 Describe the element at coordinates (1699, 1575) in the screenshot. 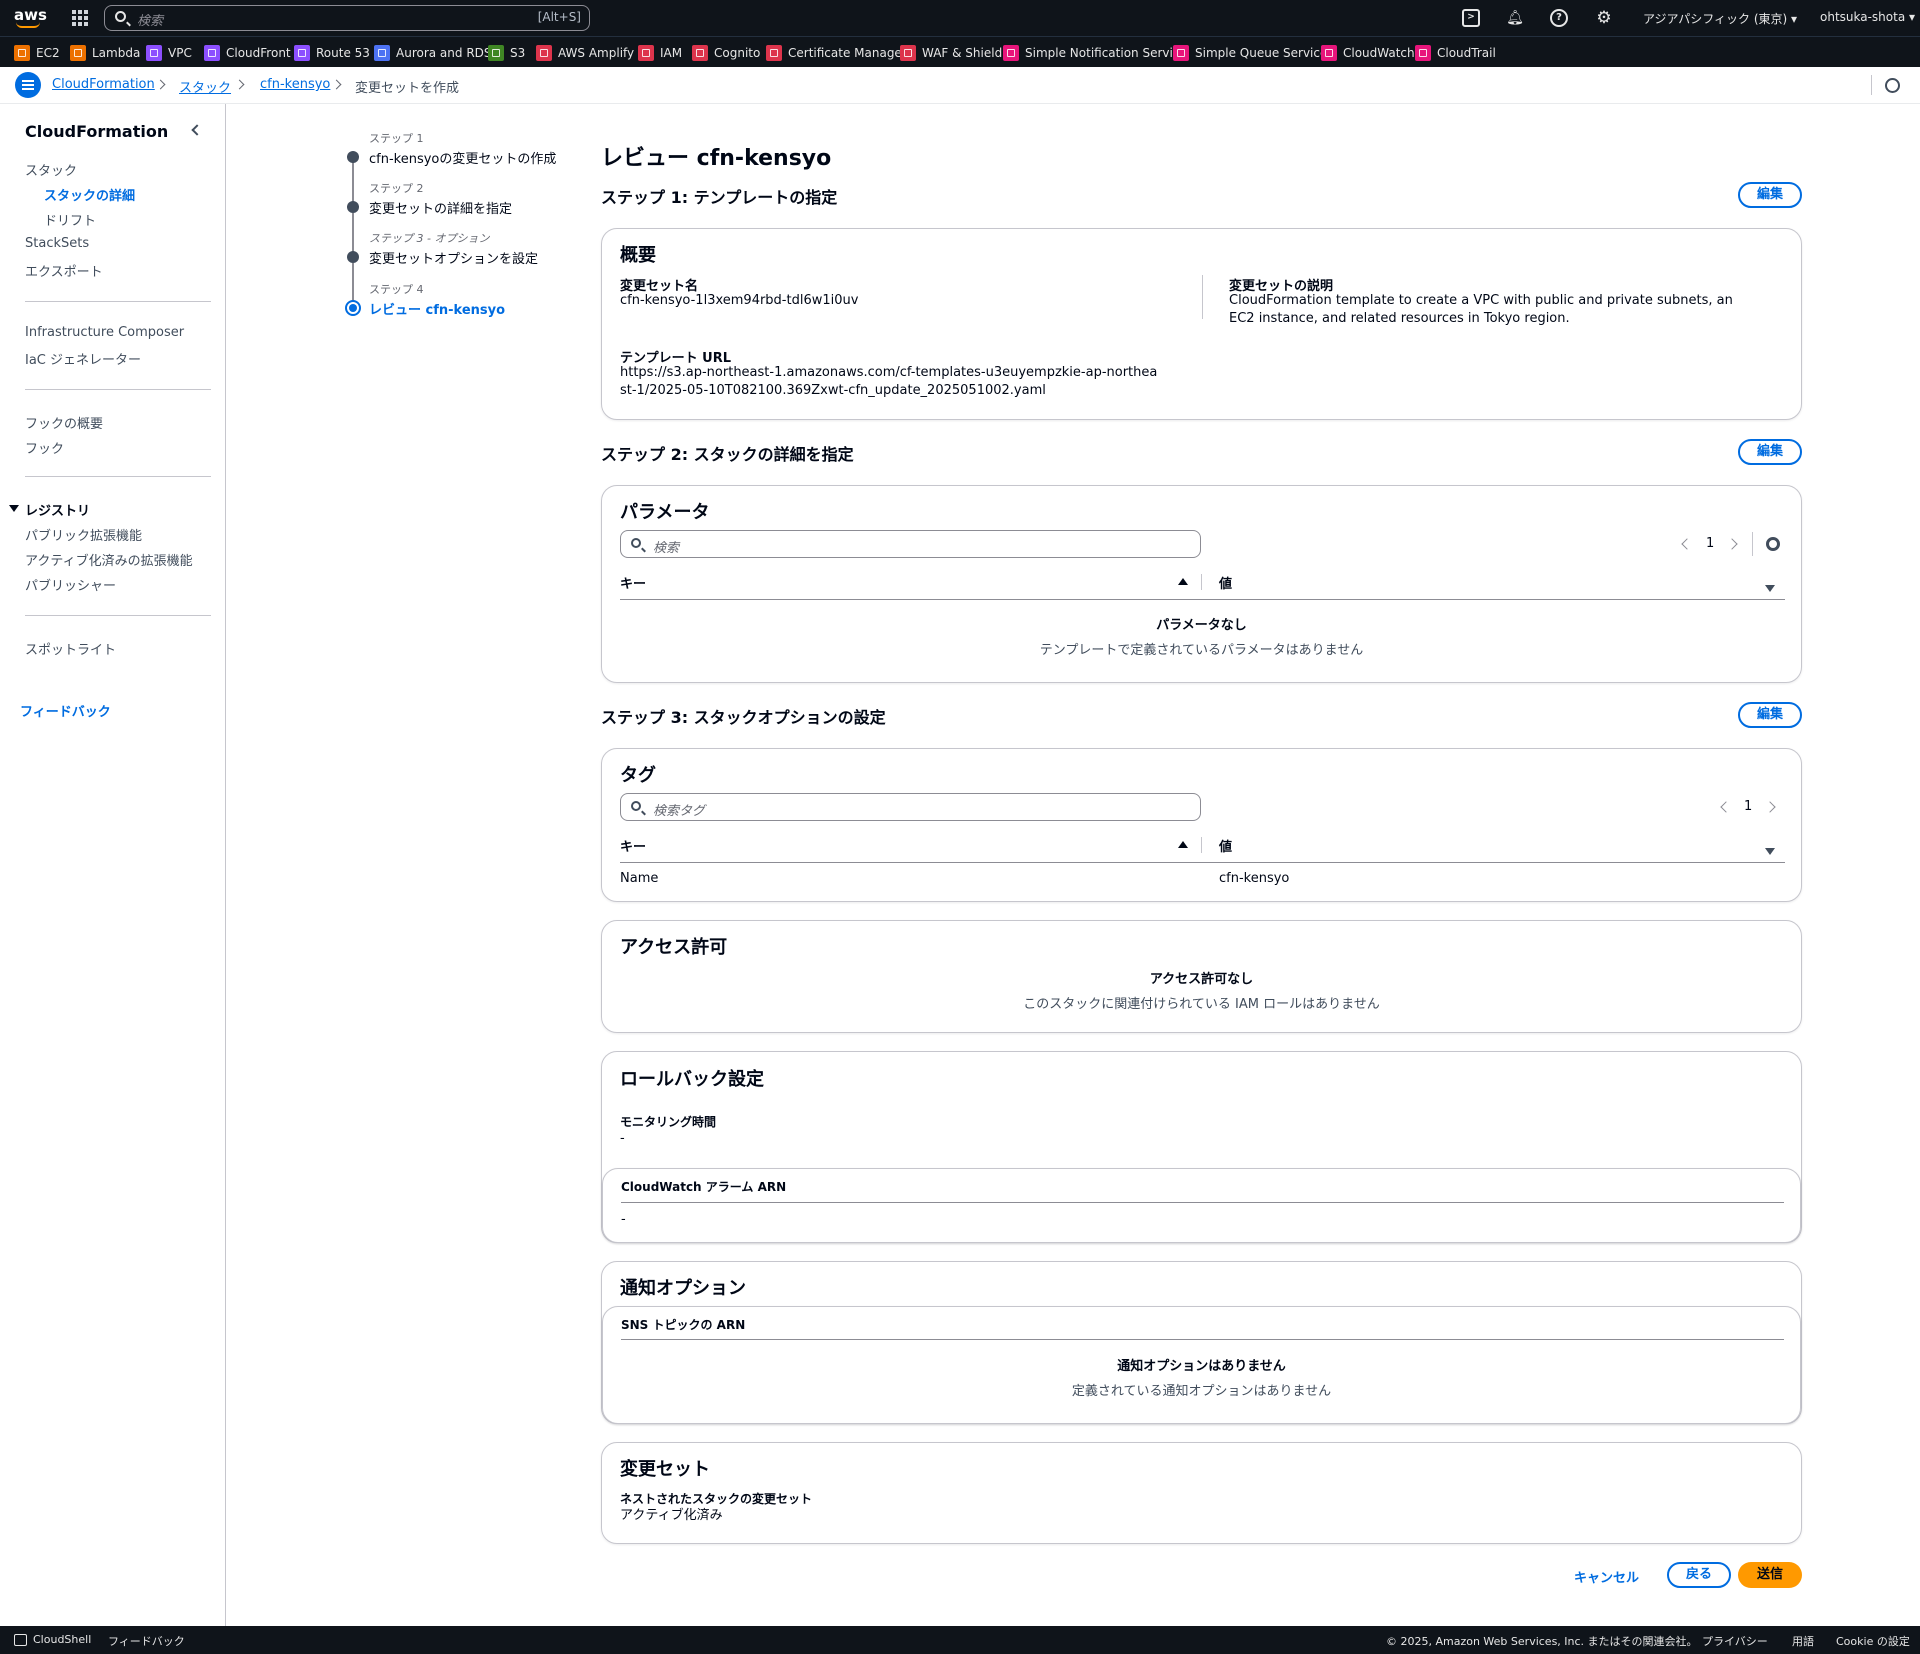

I see `back-button: 戻る` at that location.